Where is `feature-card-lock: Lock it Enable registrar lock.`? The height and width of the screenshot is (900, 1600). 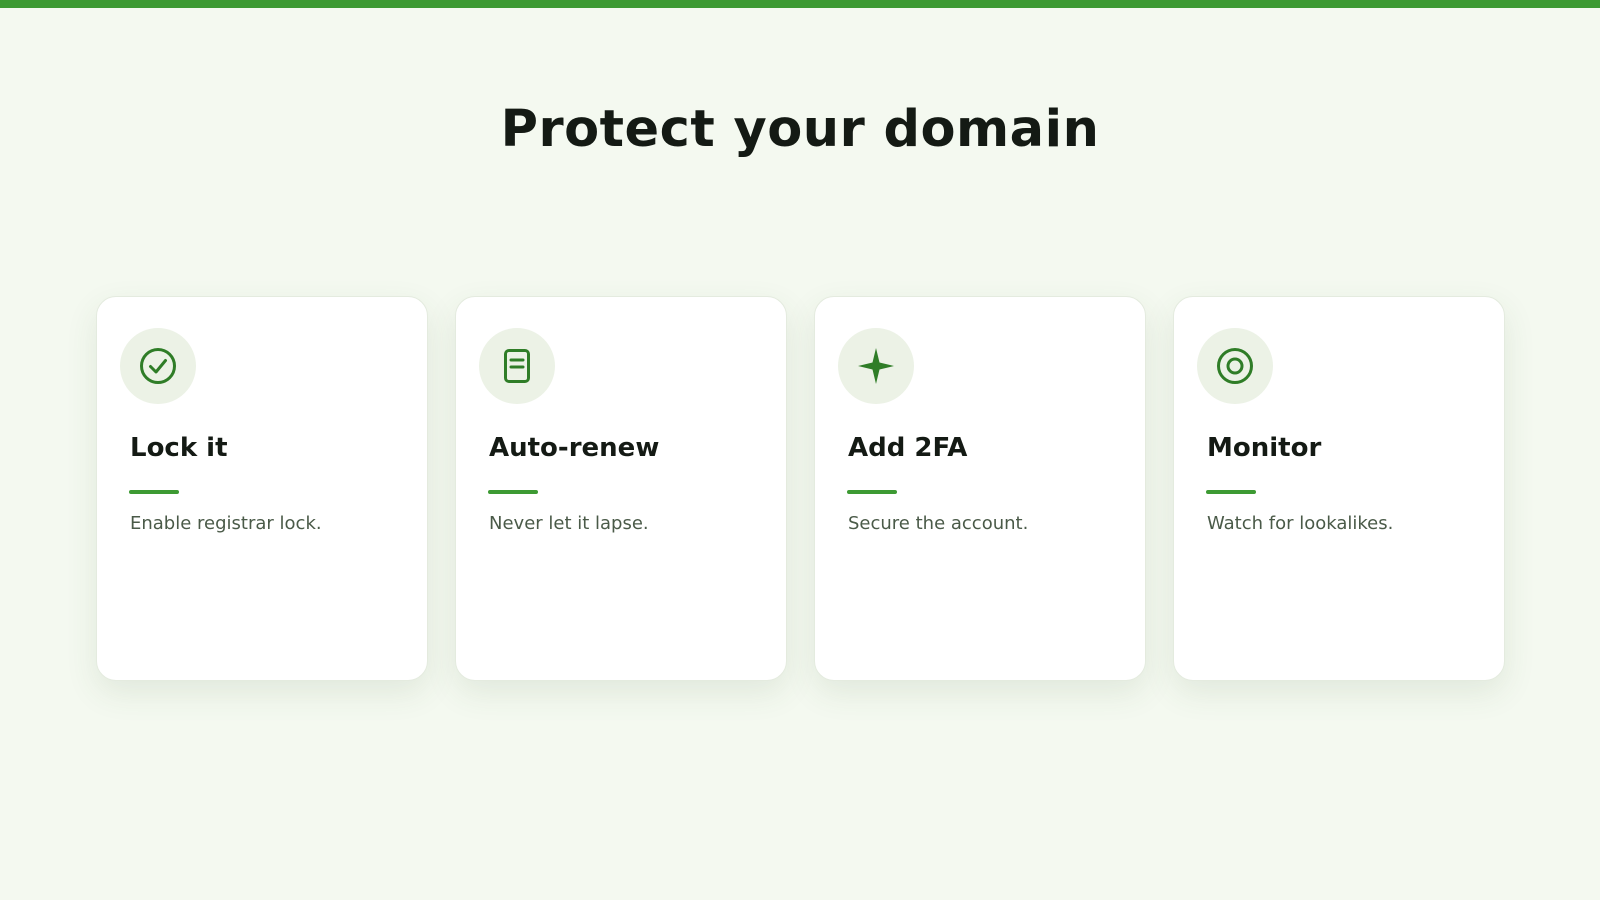 feature-card-lock: Lock it Enable registrar lock. is located at coordinates (262, 488).